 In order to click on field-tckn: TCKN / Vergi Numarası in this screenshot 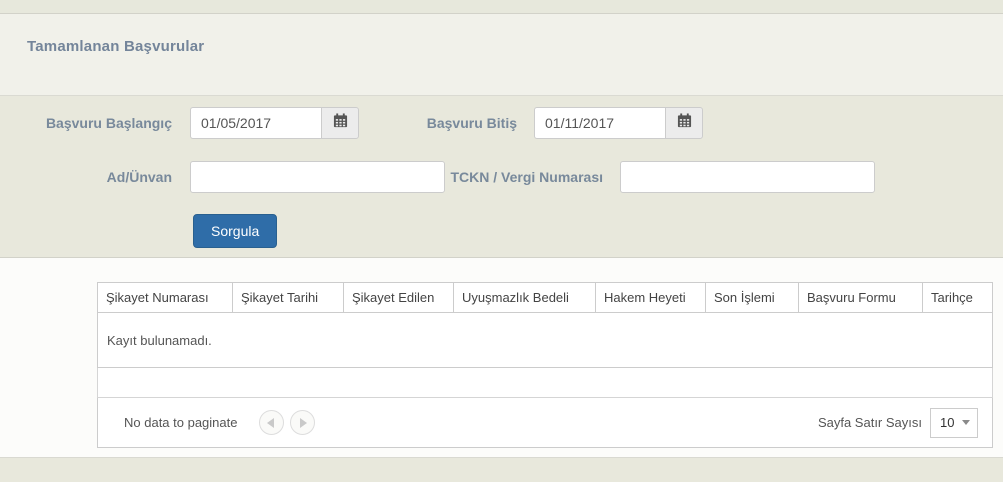, I will do `click(660, 177)`.